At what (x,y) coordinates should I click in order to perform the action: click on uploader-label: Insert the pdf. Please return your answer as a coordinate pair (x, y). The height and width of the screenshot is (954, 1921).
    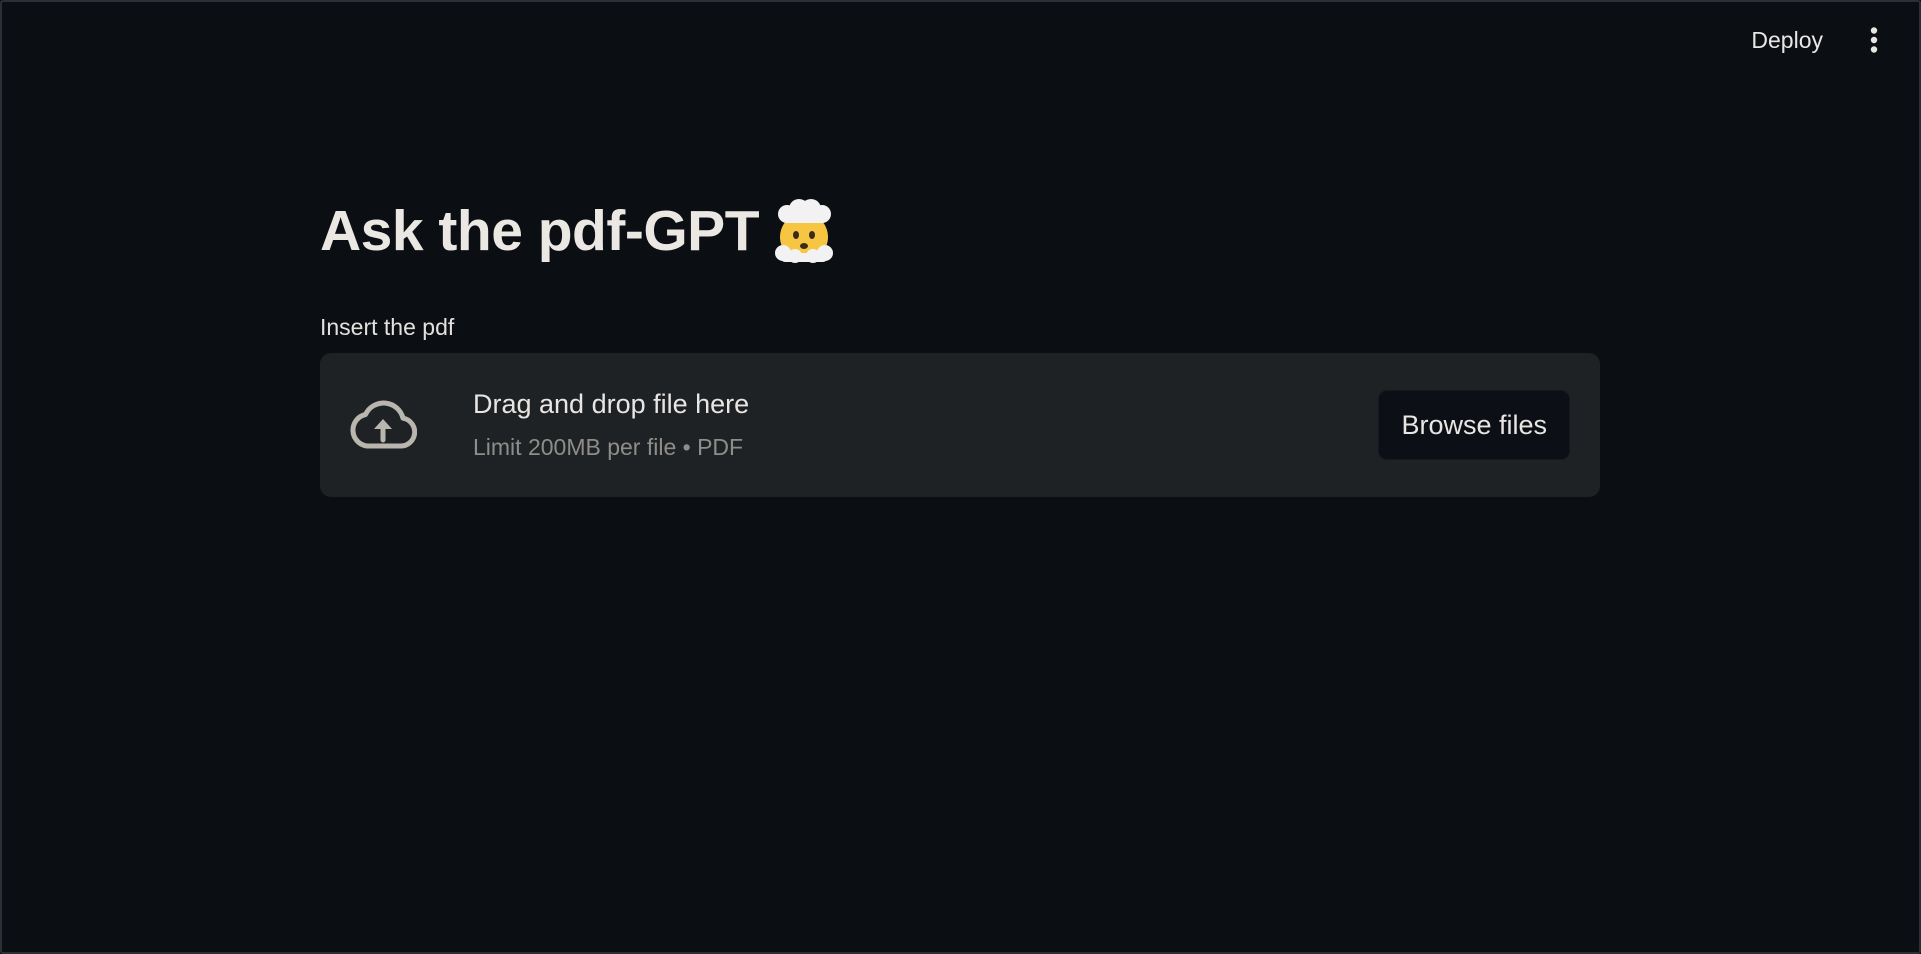
    Looking at the image, I should click on (387, 327).